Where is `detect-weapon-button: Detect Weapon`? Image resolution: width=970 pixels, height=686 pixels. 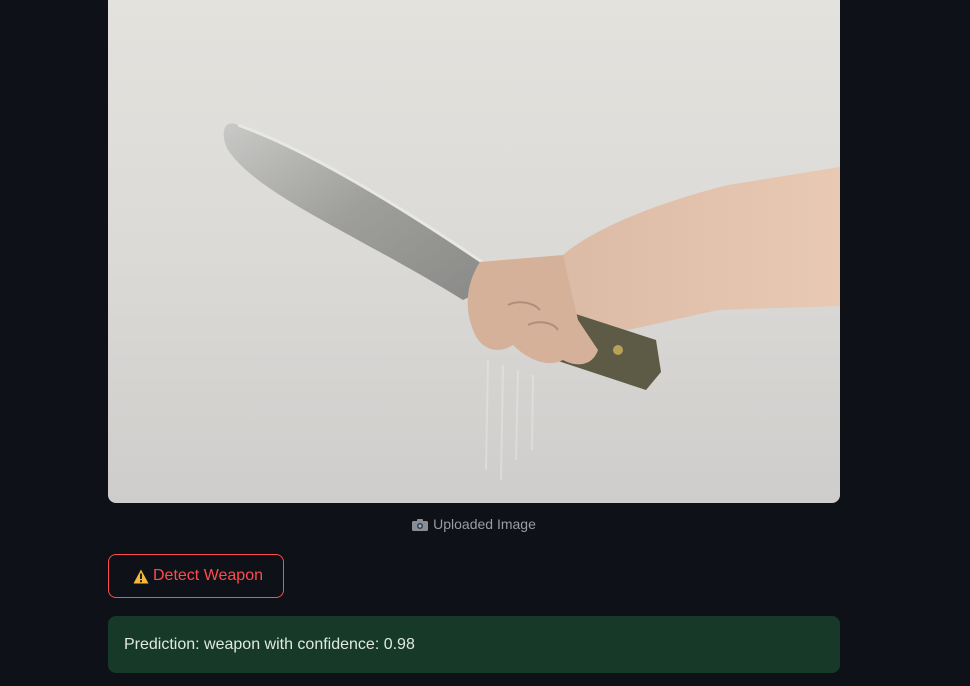
detect-weapon-button: Detect Weapon is located at coordinates (196, 576).